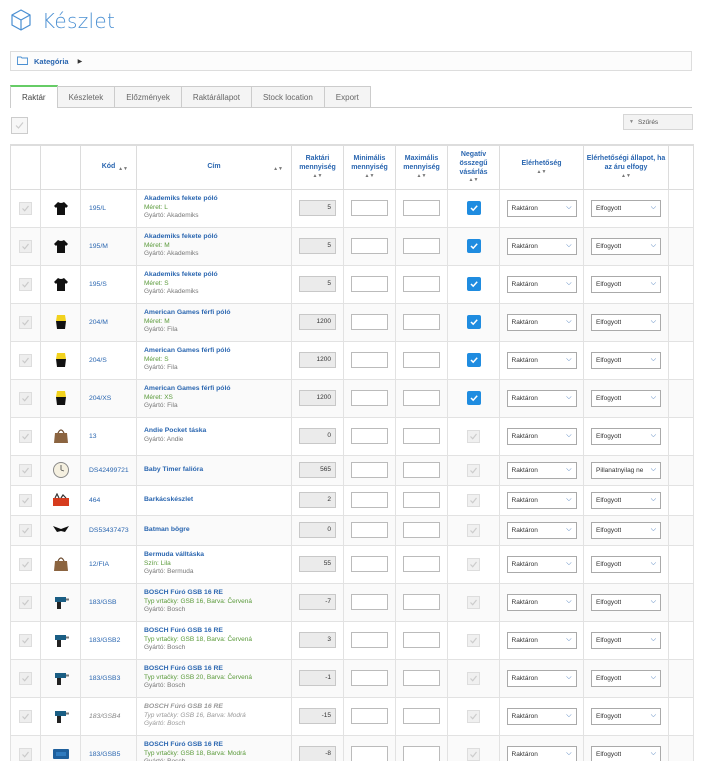 The image size is (702, 761). What do you see at coordinates (317, 500) in the screenshot?
I see `stock-qty-field: 2` at bounding box center [317, 500].